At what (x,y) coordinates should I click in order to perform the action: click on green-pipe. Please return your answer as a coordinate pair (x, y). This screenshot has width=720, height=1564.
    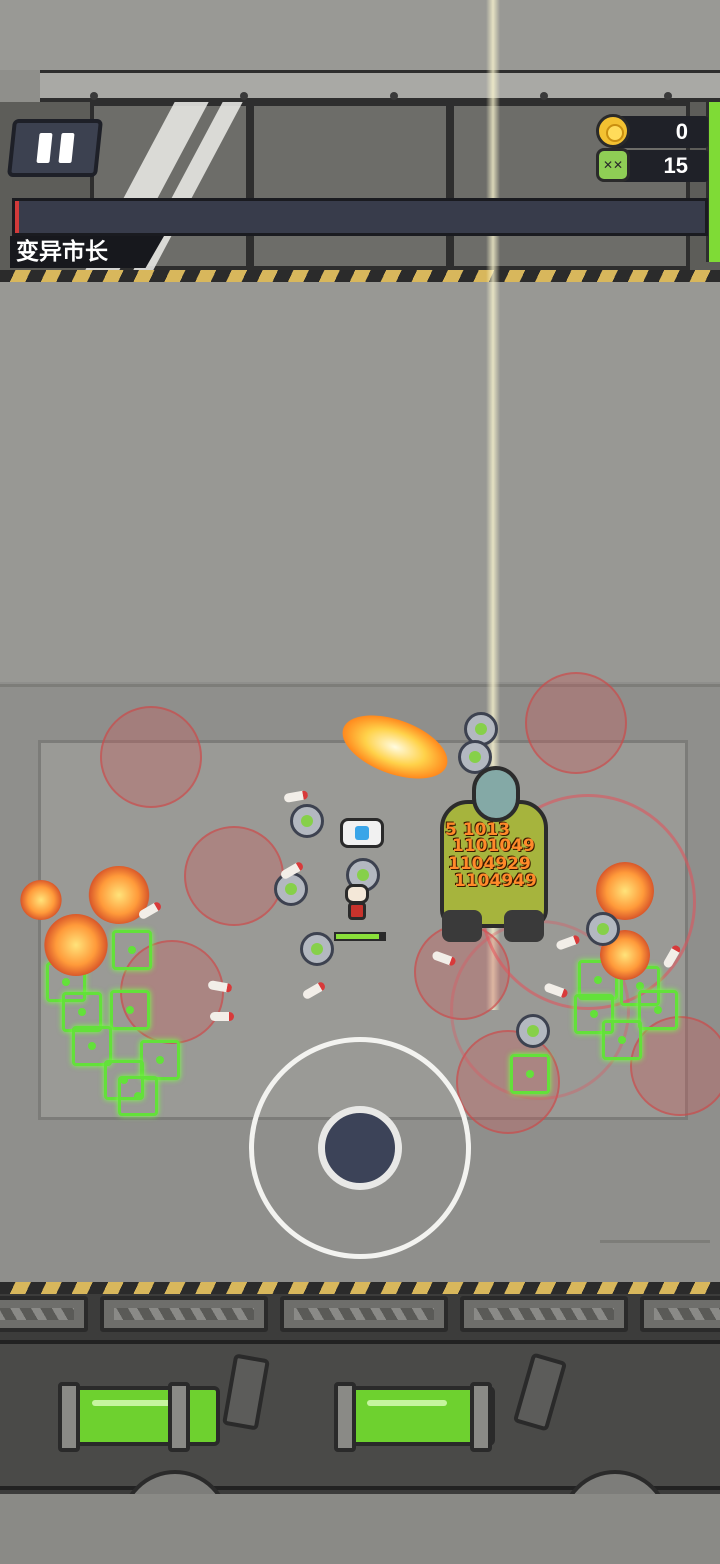
    Looking at the image, I should click on (713, 182).